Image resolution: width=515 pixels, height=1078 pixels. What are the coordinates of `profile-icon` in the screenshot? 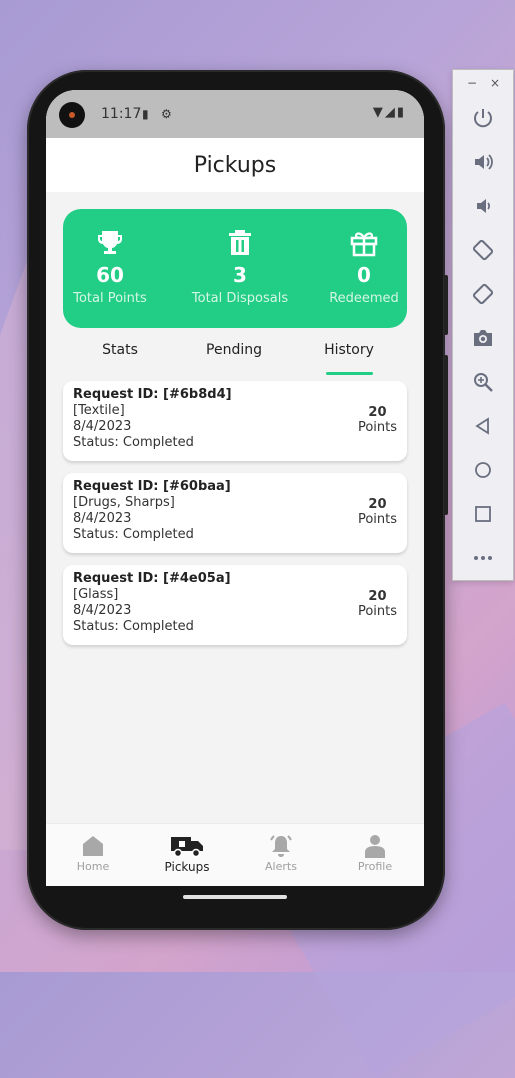 It's located at (375, 847).